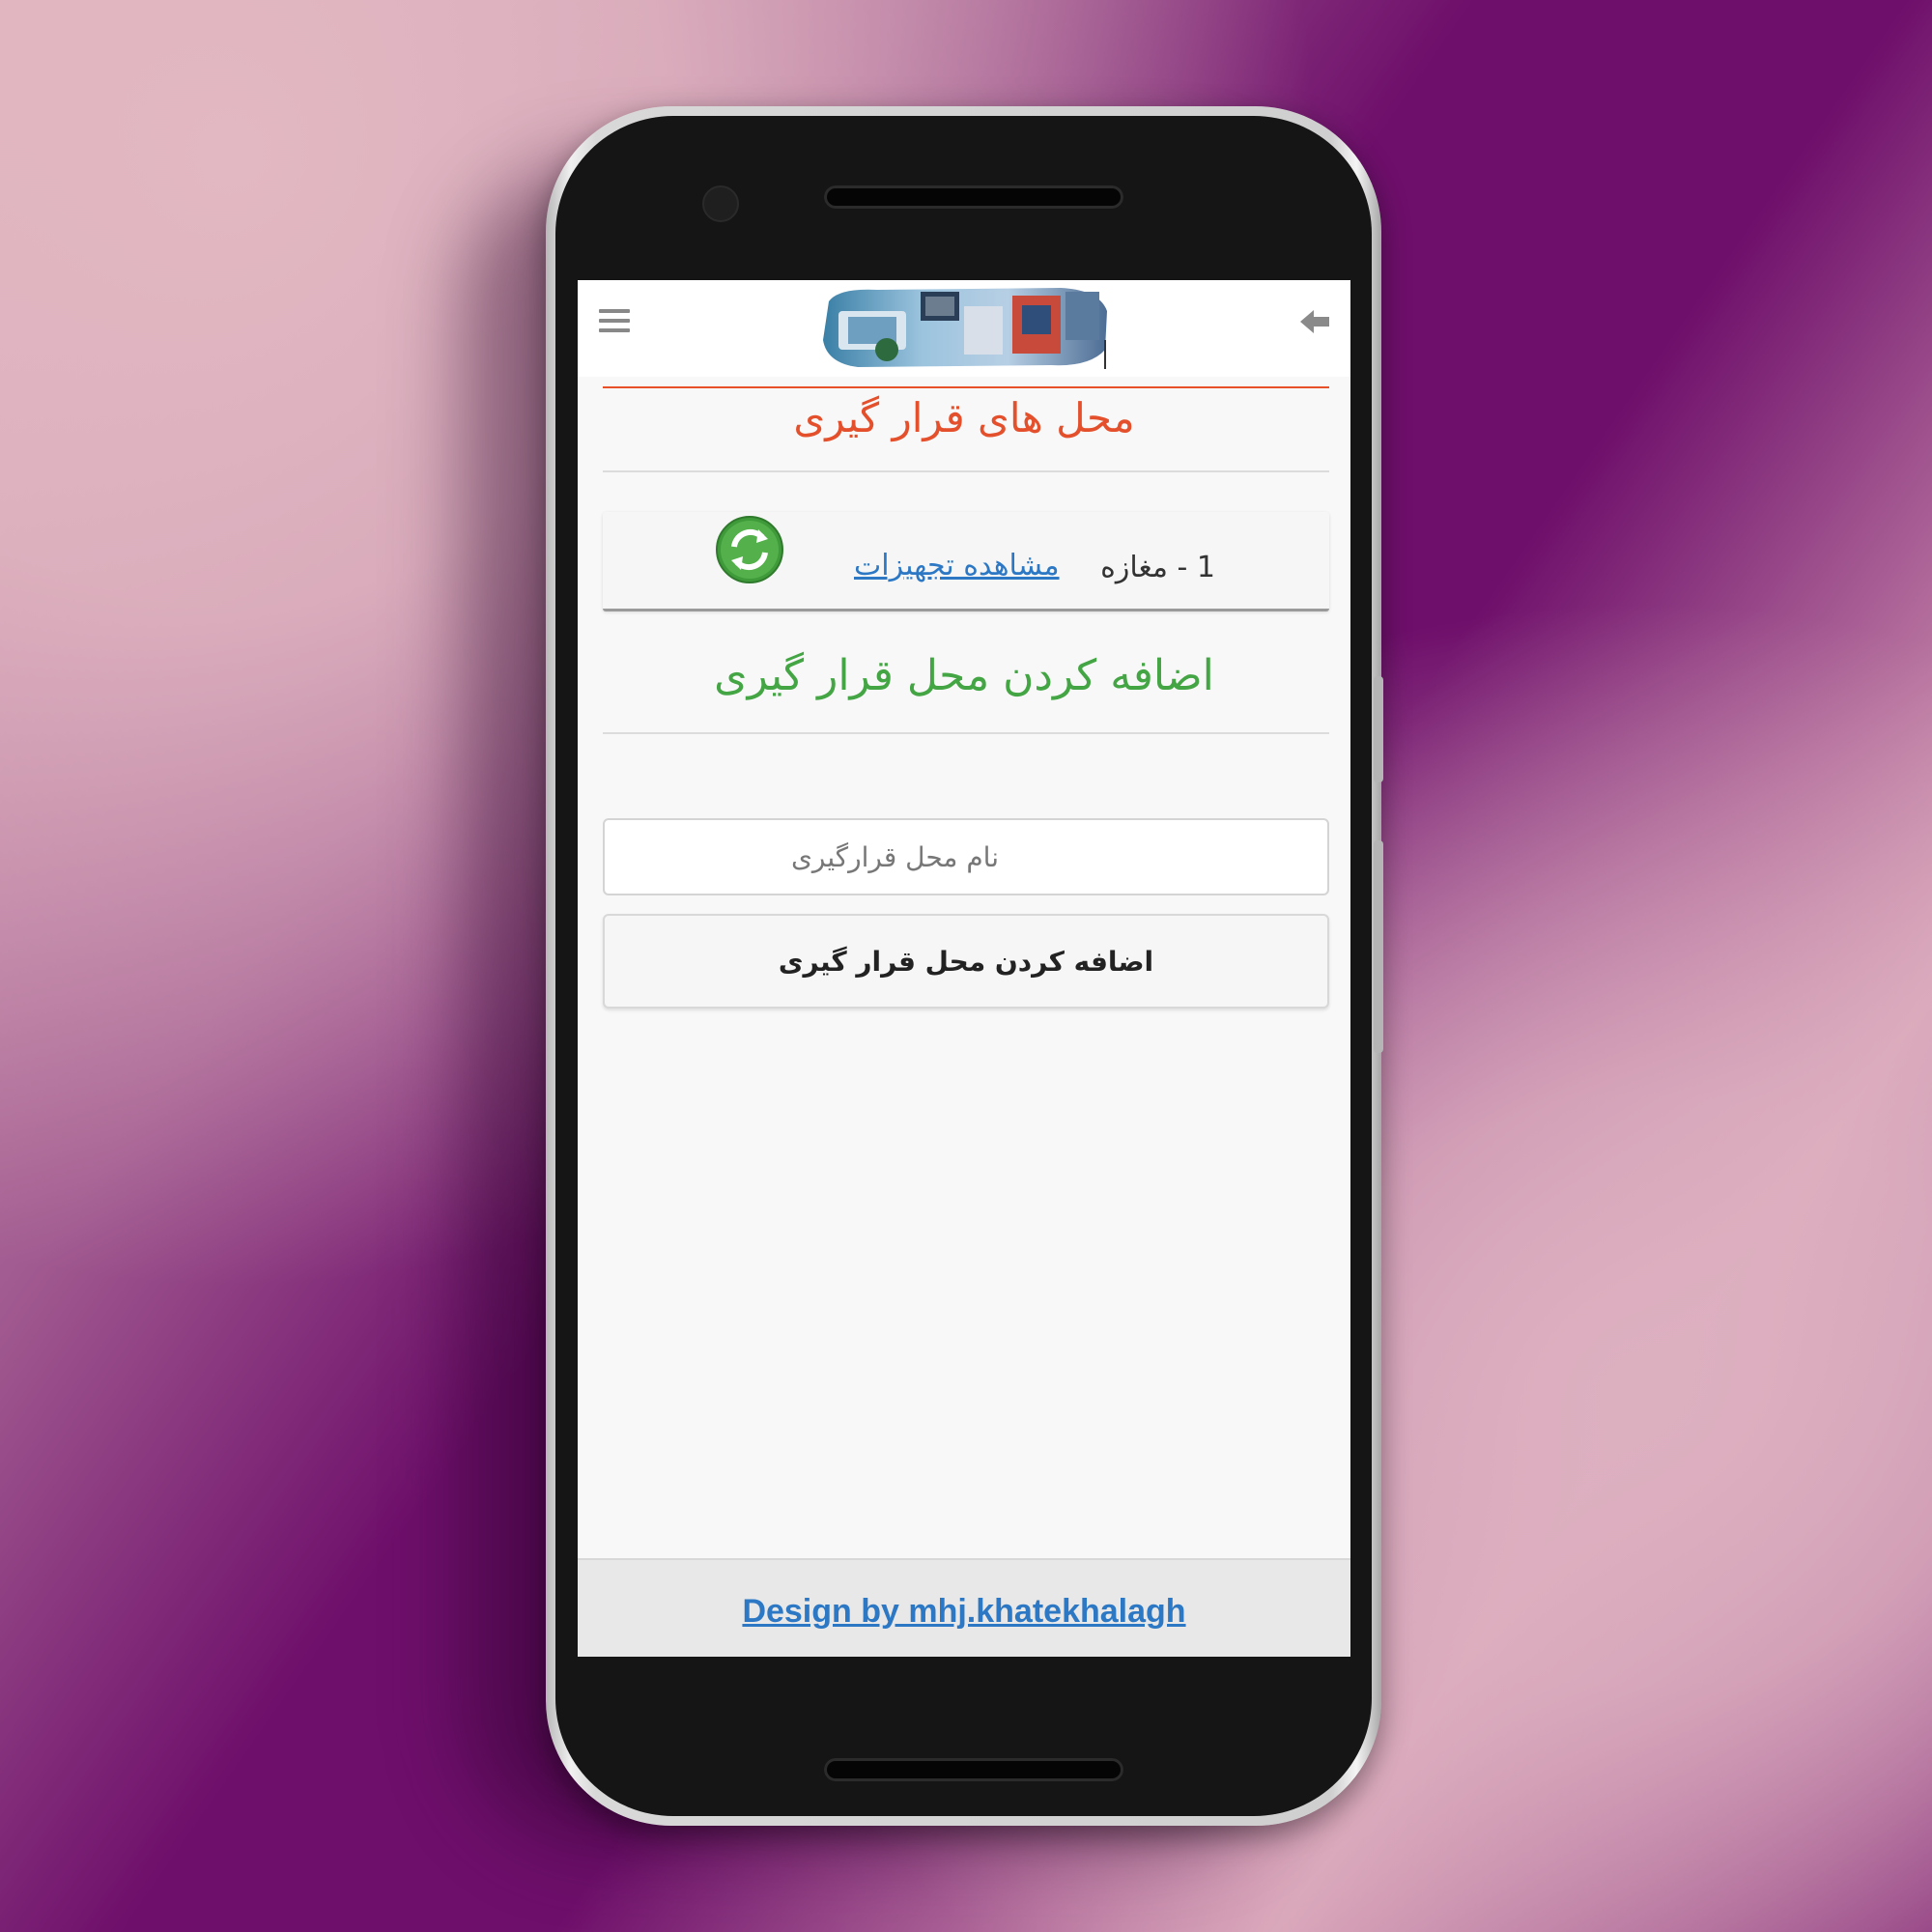  Describe the element at coordinates (966, 471) in the screenshot. I see `title-divider-bottom` at that location.